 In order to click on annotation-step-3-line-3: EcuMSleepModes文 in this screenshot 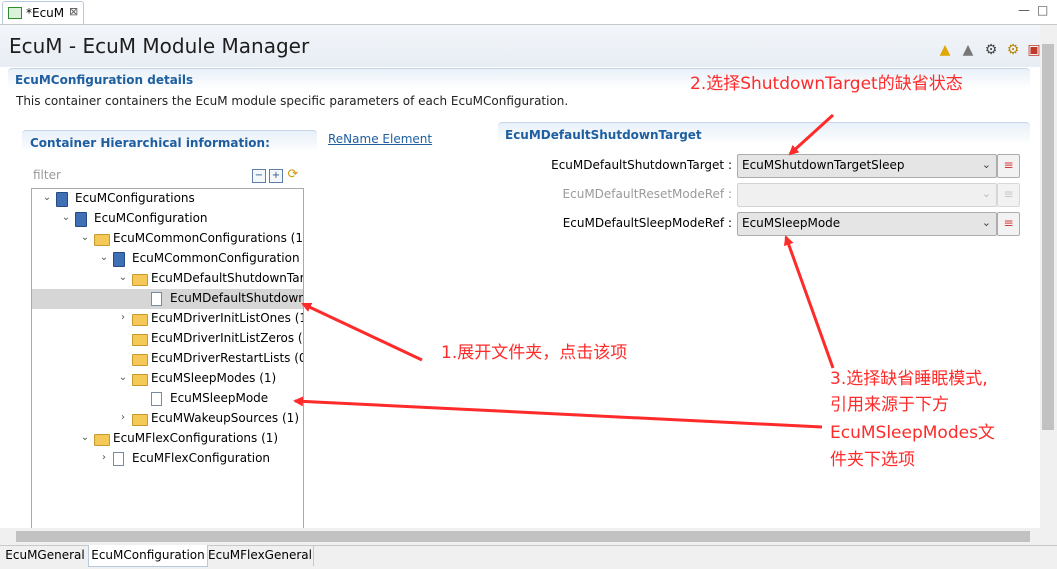, I will do `click(912, 433)`.